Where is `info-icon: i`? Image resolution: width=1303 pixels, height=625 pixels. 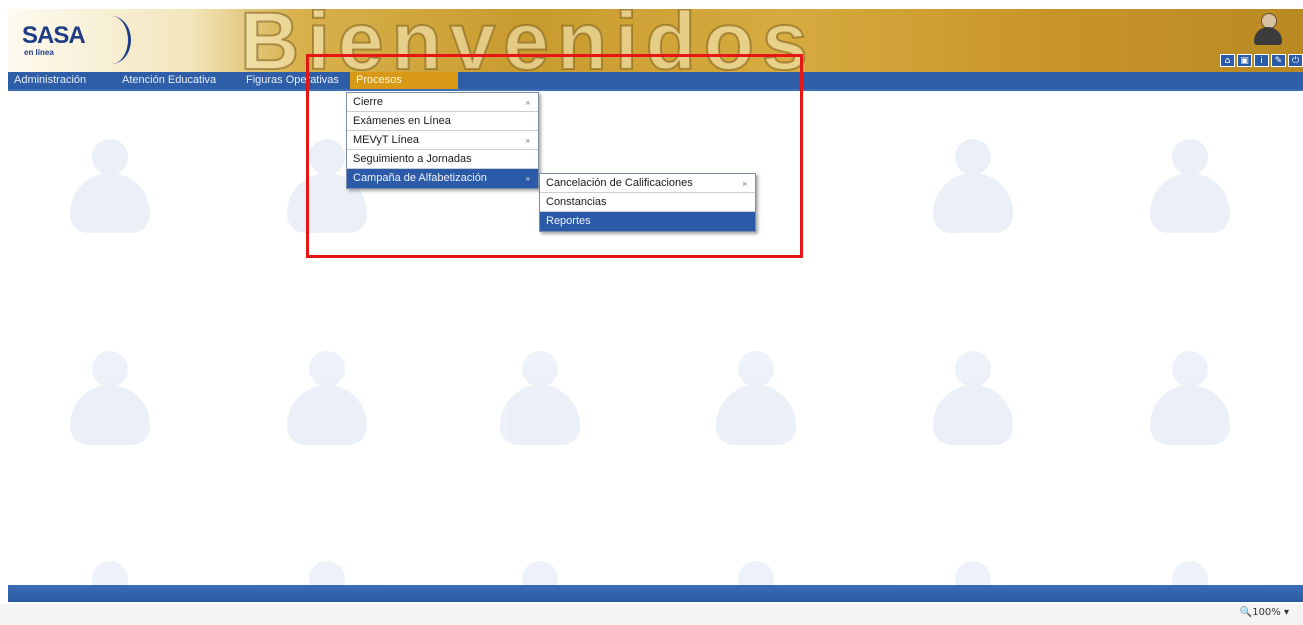
info-icon: i is located at coordinates (1261, 60).